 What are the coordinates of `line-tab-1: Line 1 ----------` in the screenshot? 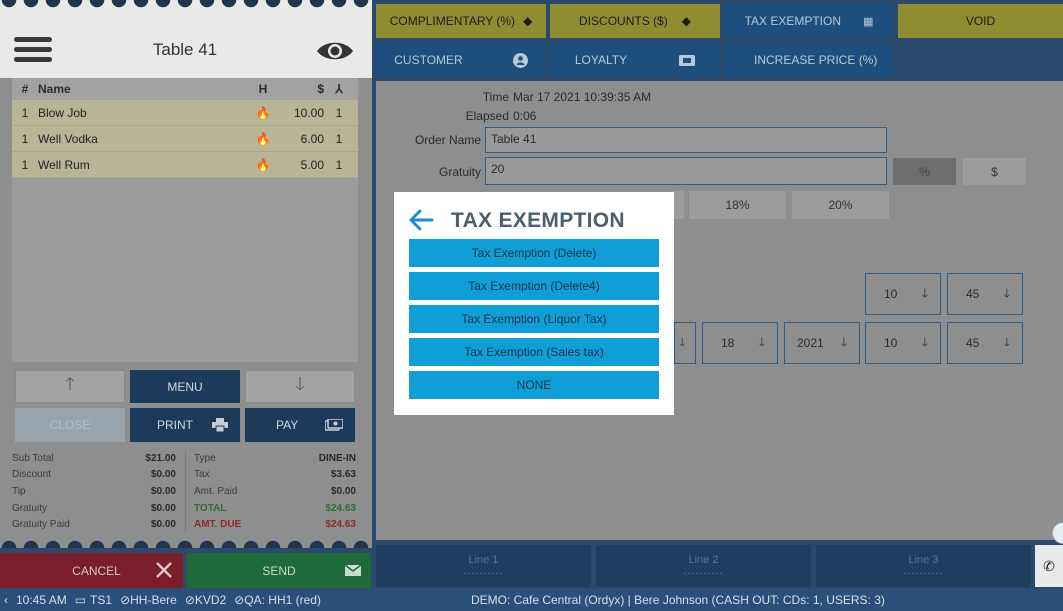 It's located at (483, 566).